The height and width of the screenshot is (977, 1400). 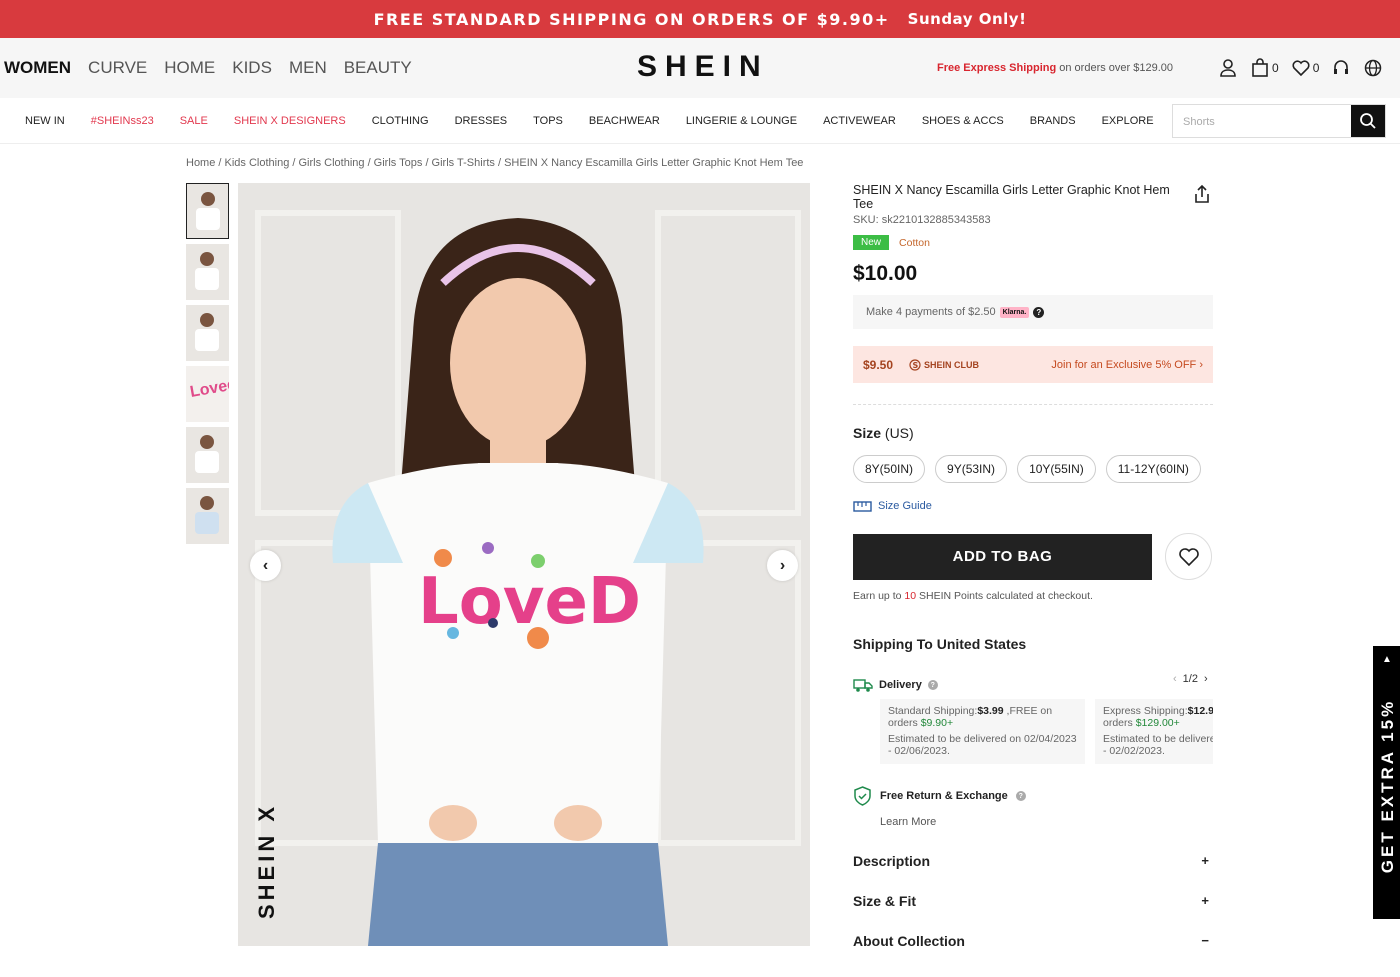 I want to click on return-help-icon: ?, so click(x=1020, y=796).